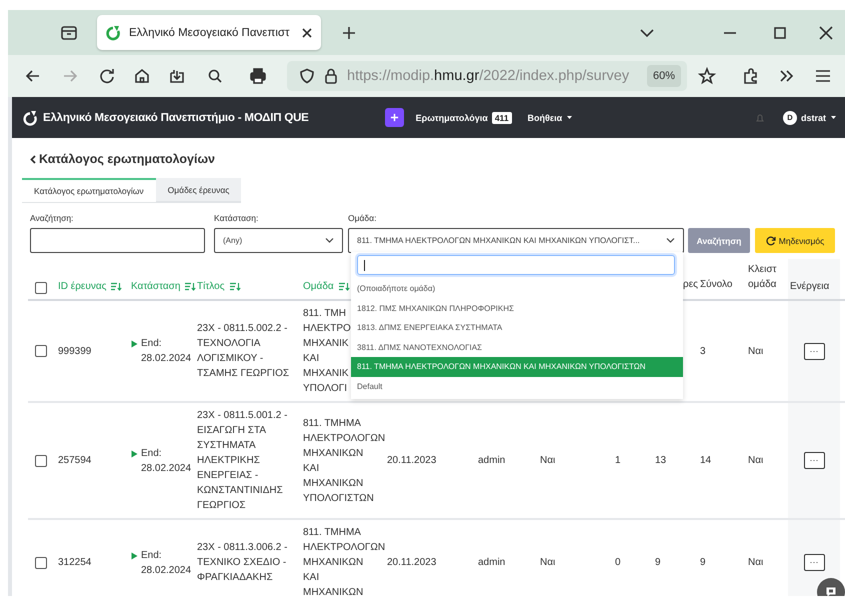 Image resolution: width=845 pixels, height=606 pixels. What do you see at coordinates (258, 76) in the screenshot?
I see `printer-icon` at bounding box center [258, 76].